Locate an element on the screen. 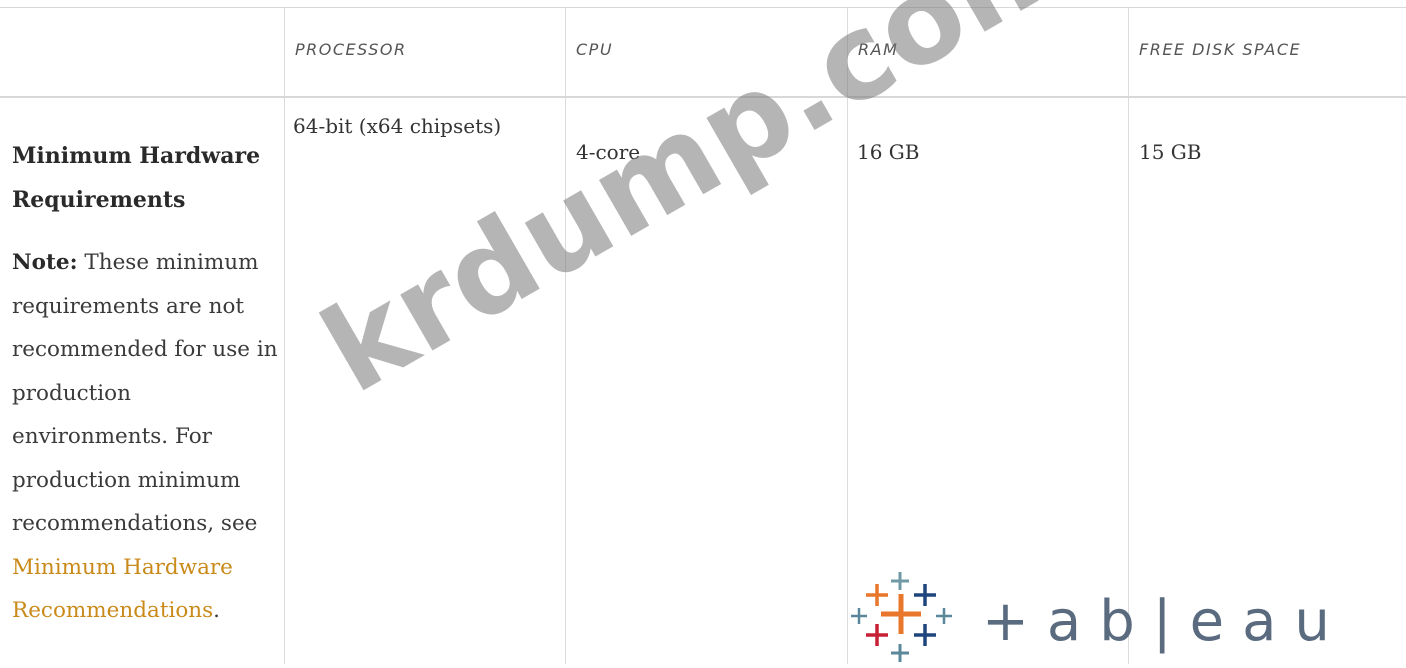  tableau-logo: +ab|eau is located at coordinates (1090, 616).